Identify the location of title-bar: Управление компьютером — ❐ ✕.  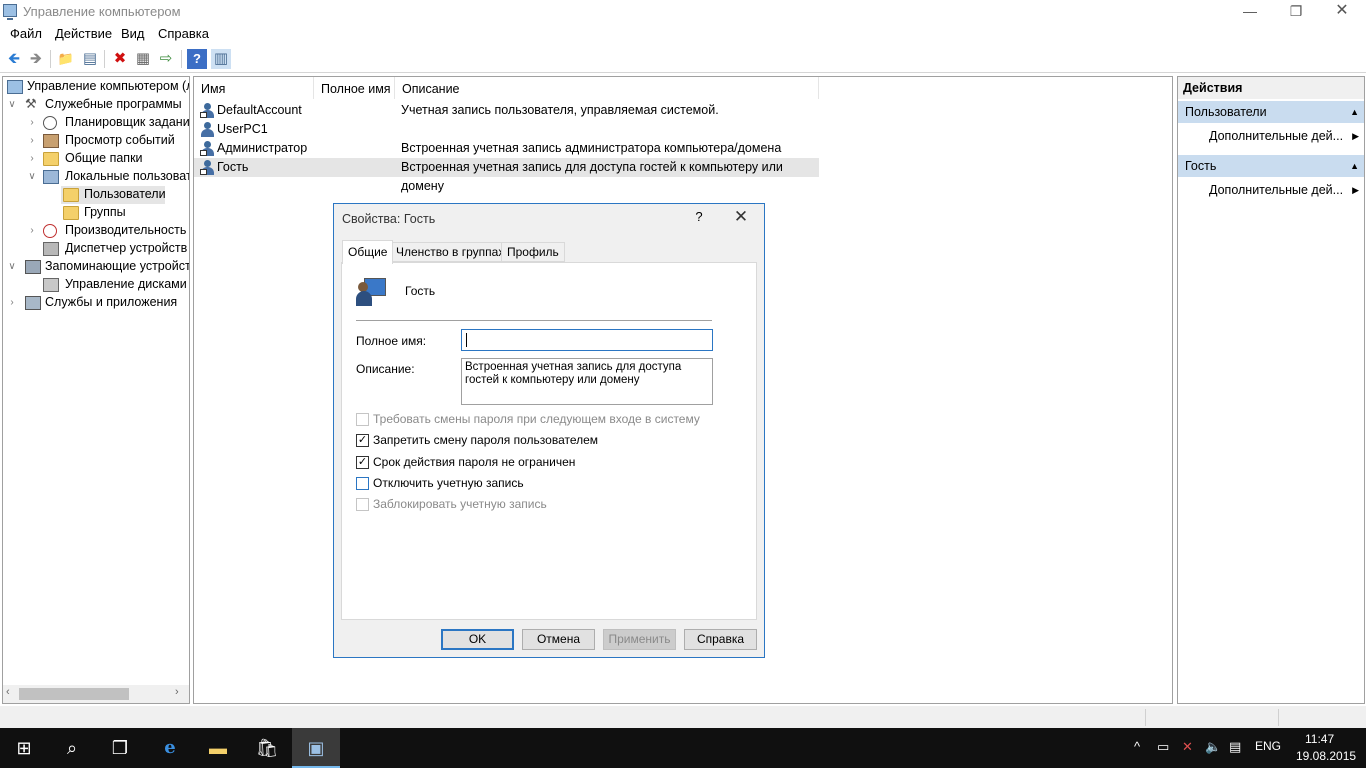
(683, 11).